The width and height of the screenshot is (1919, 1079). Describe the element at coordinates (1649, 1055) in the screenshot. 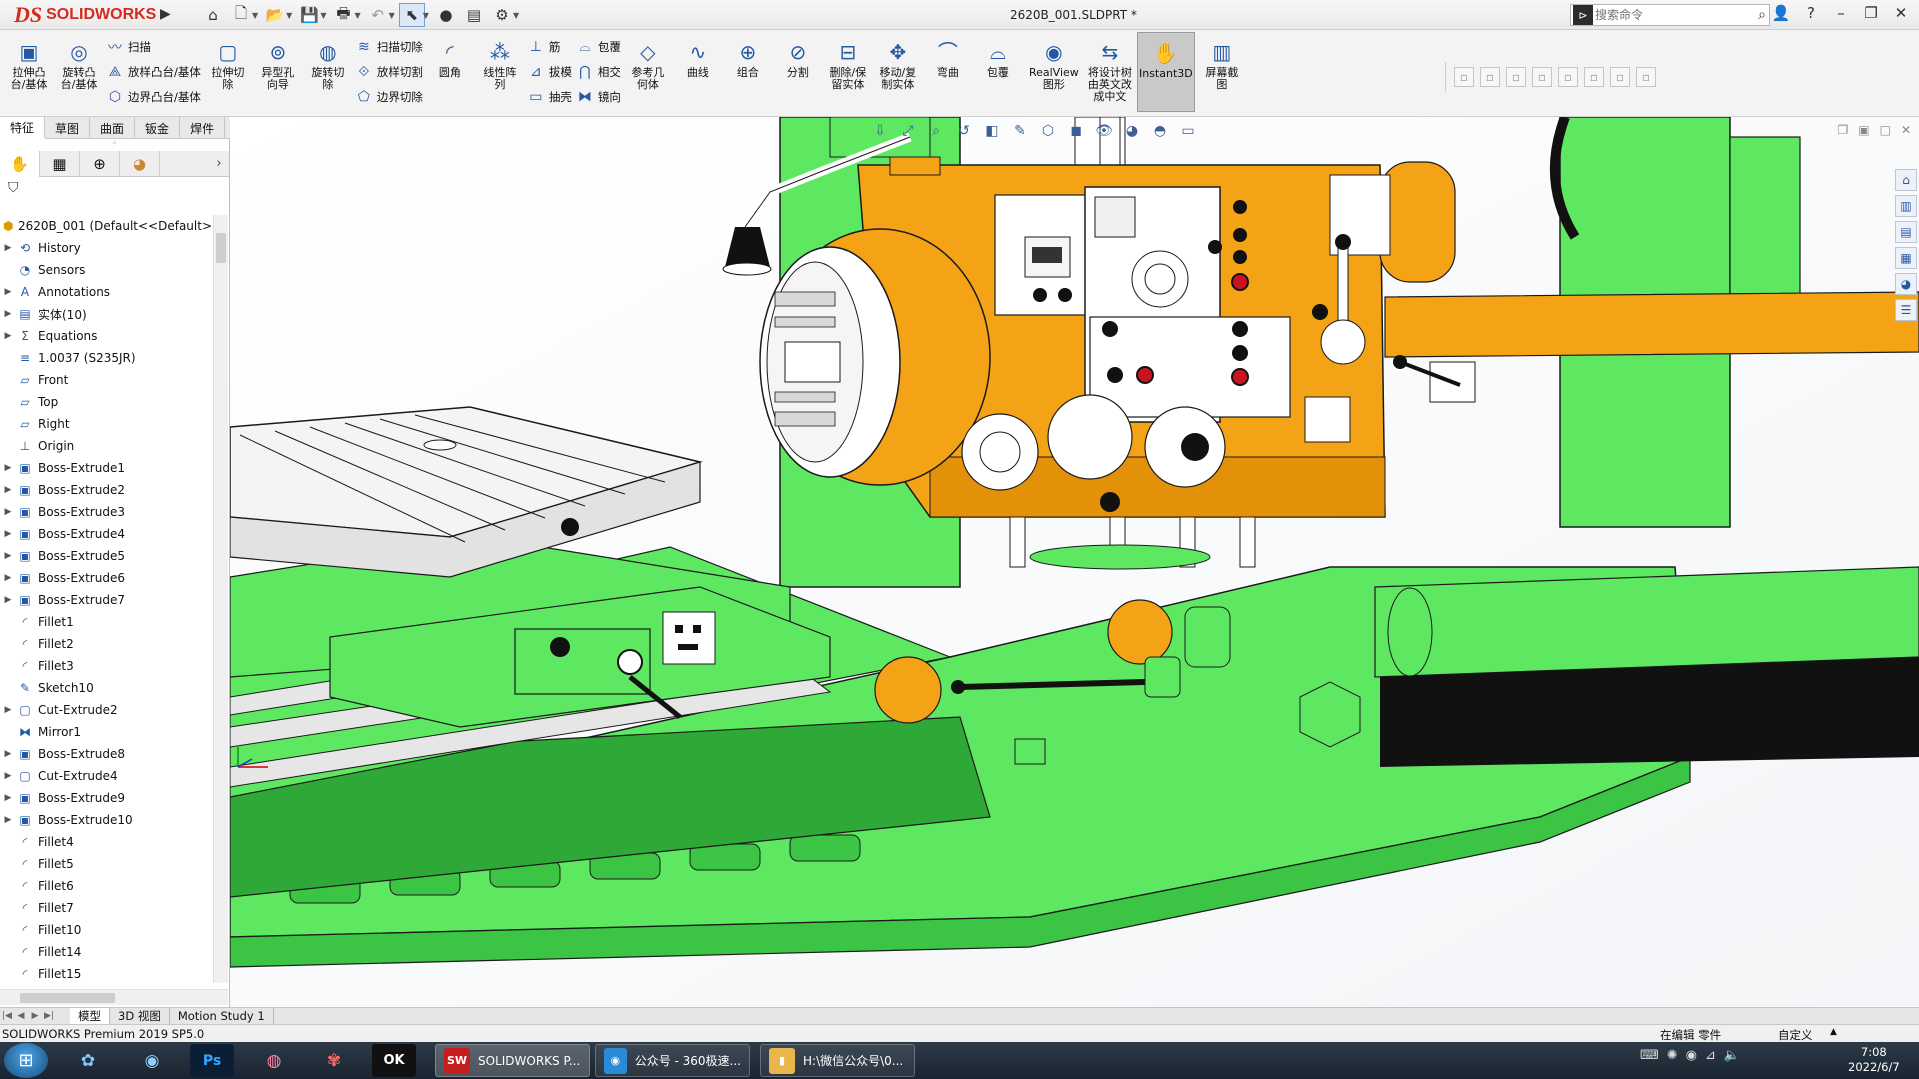

I see `tray-keyboard-icon: ⌨` at that location.